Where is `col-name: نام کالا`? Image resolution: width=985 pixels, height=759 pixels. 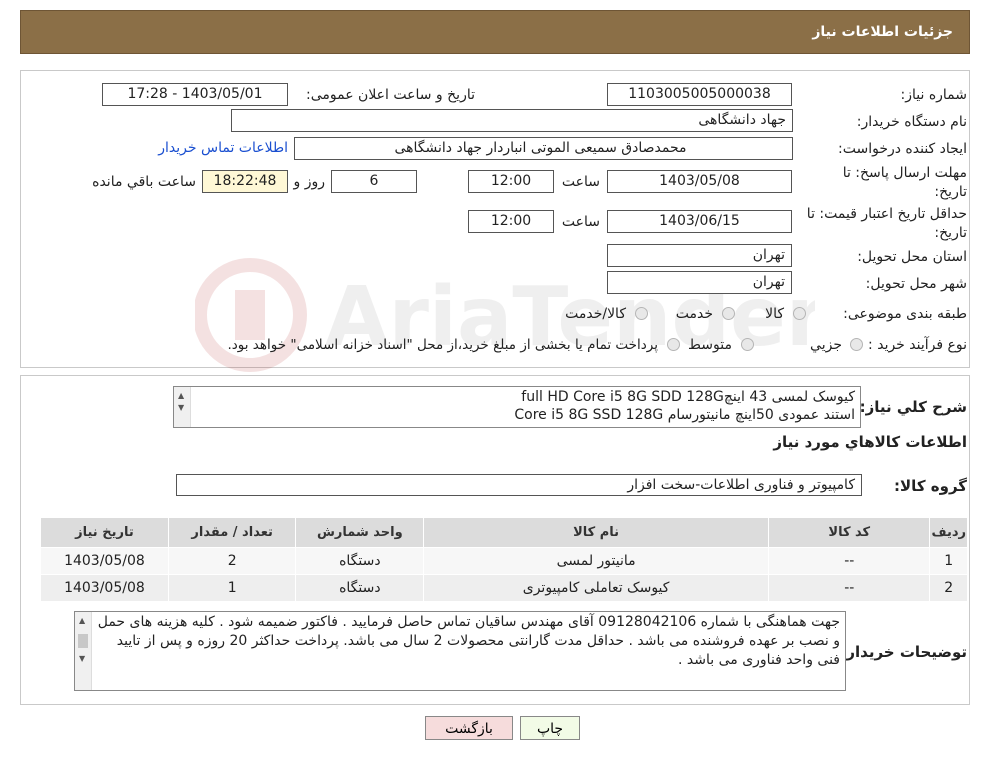 col-name: نام کالا is located at coordinates (596, 532).